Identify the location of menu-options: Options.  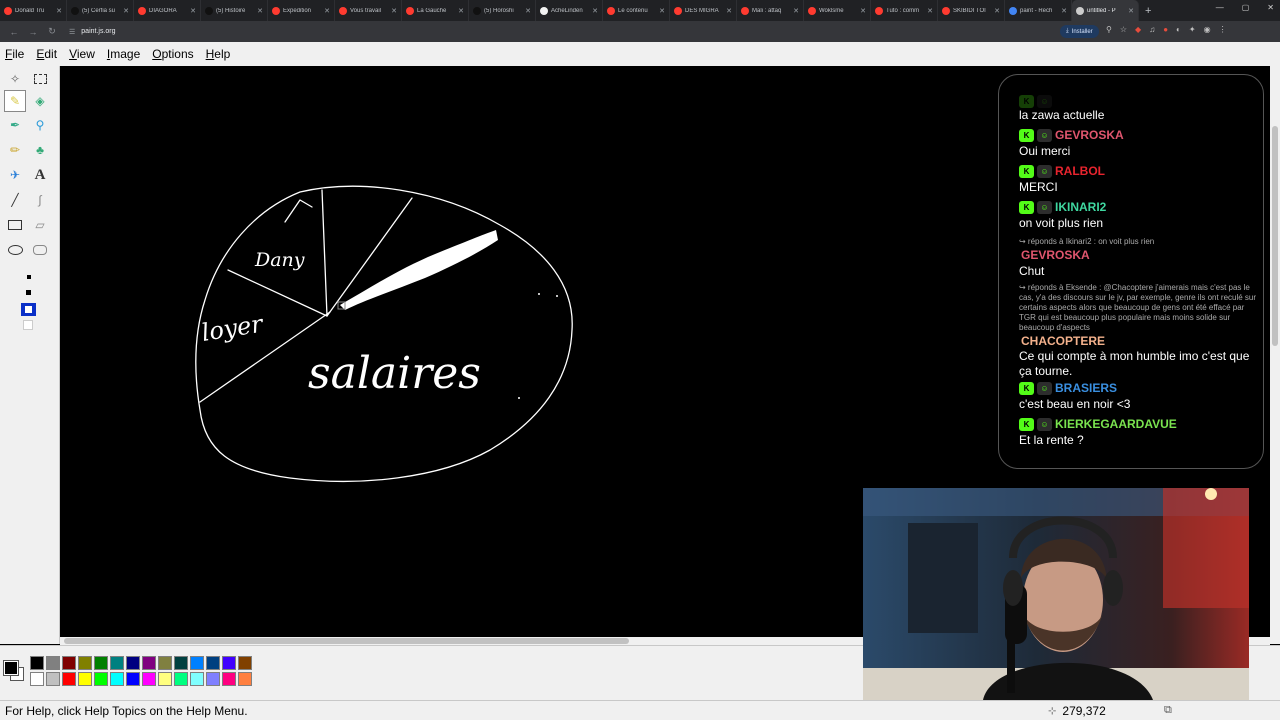
(172, 54).